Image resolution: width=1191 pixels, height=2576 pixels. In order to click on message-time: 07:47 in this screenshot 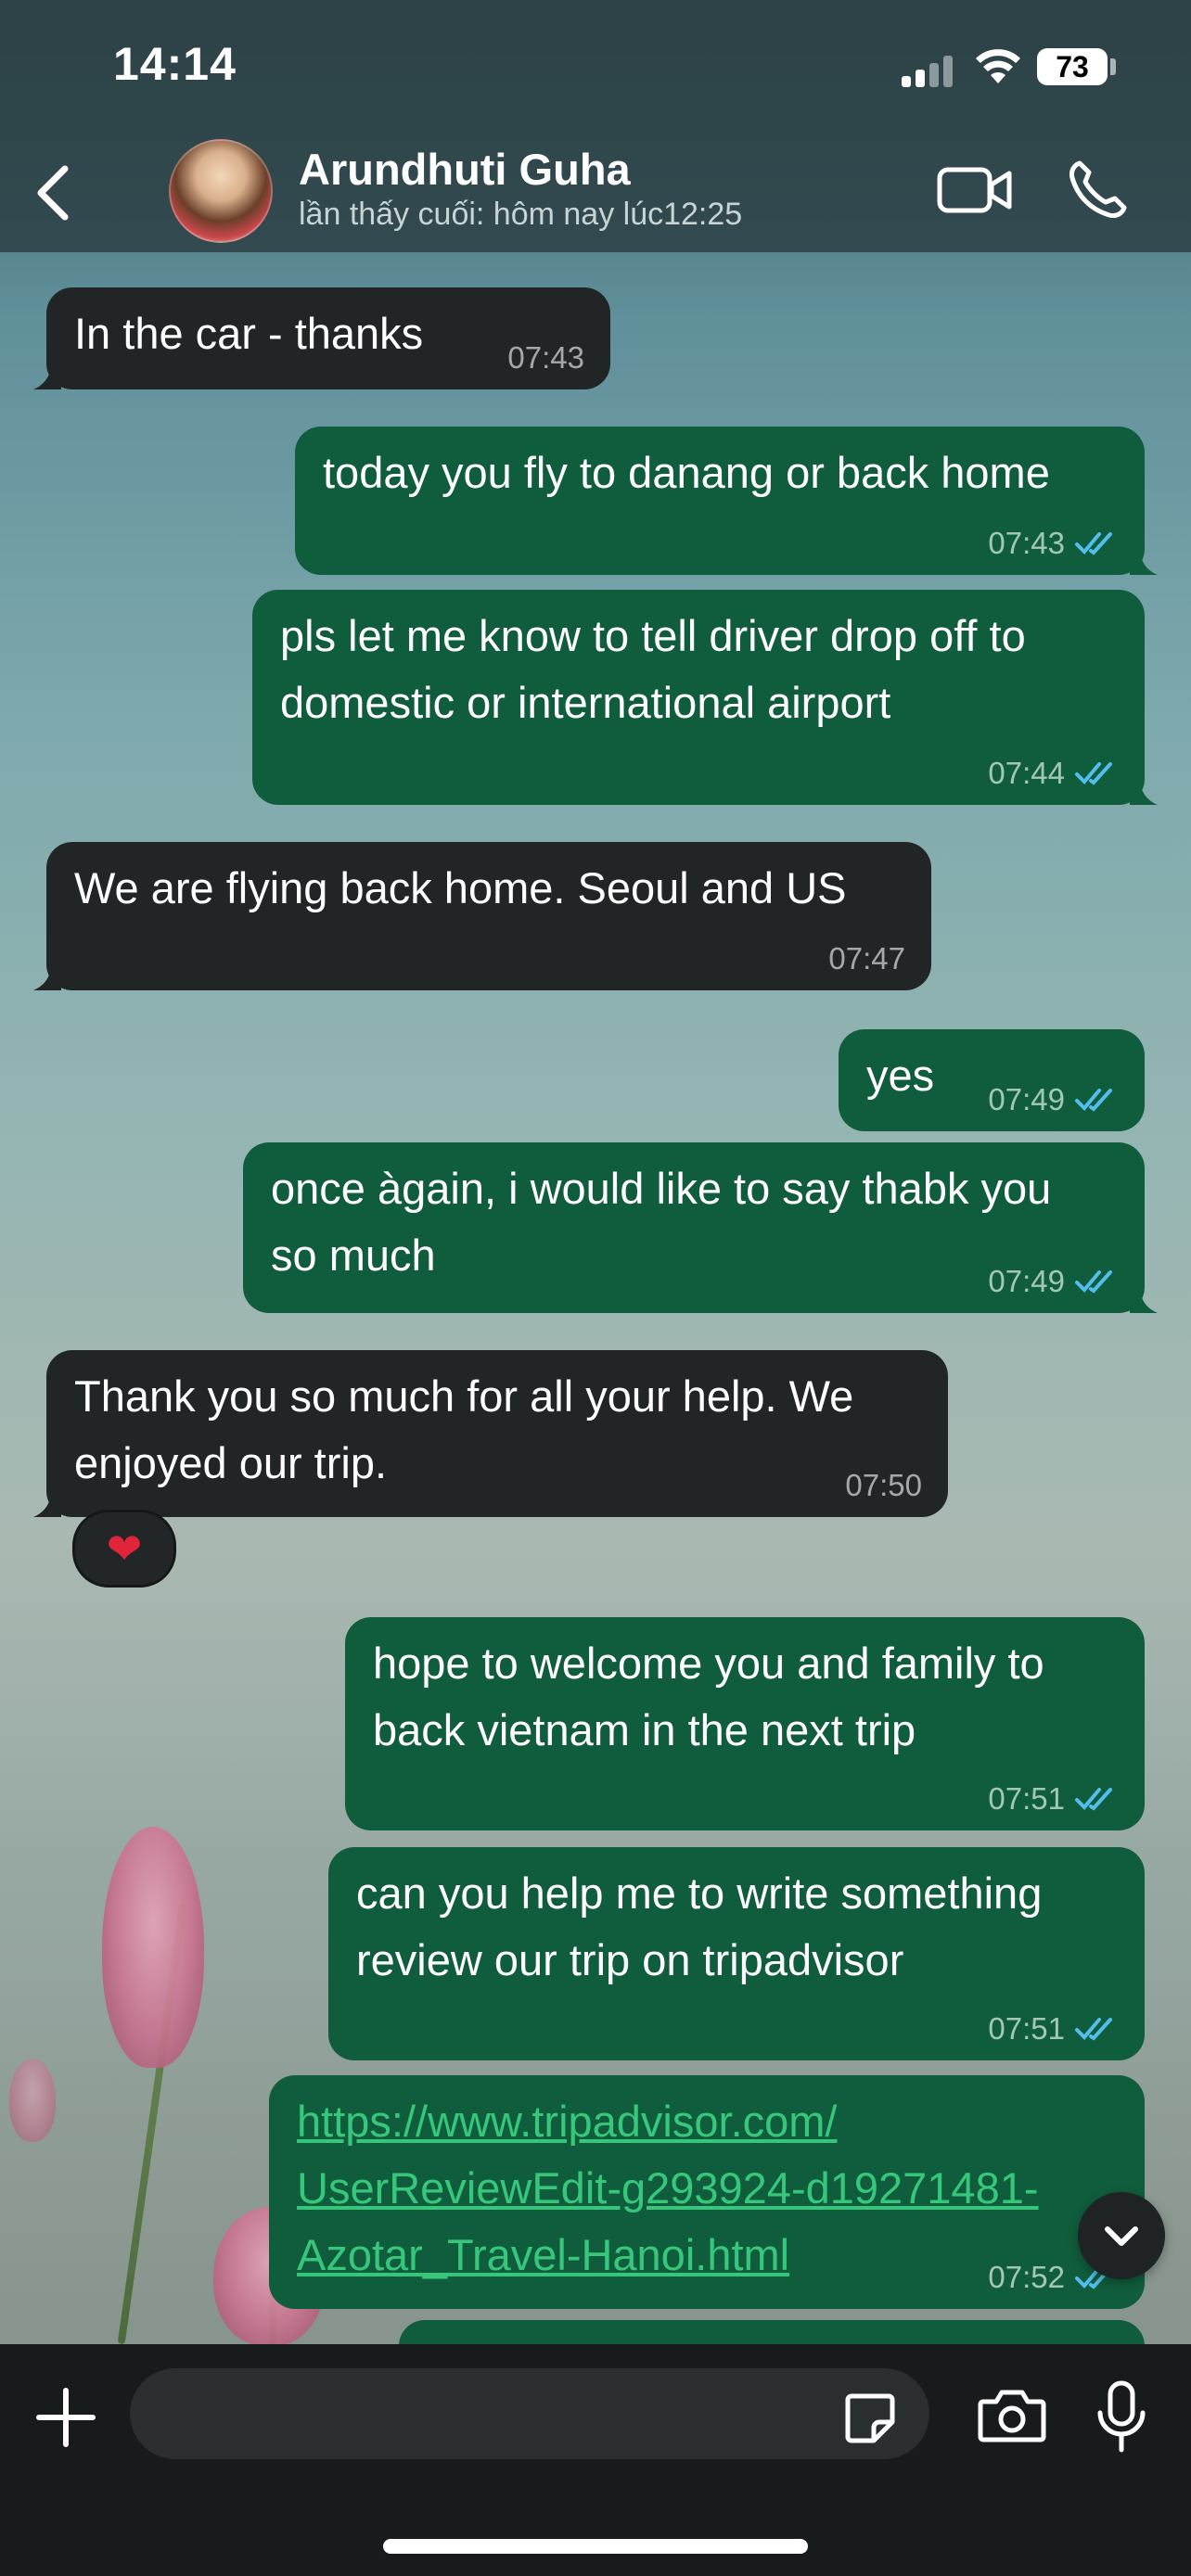, I will do `click(866, 958)`.